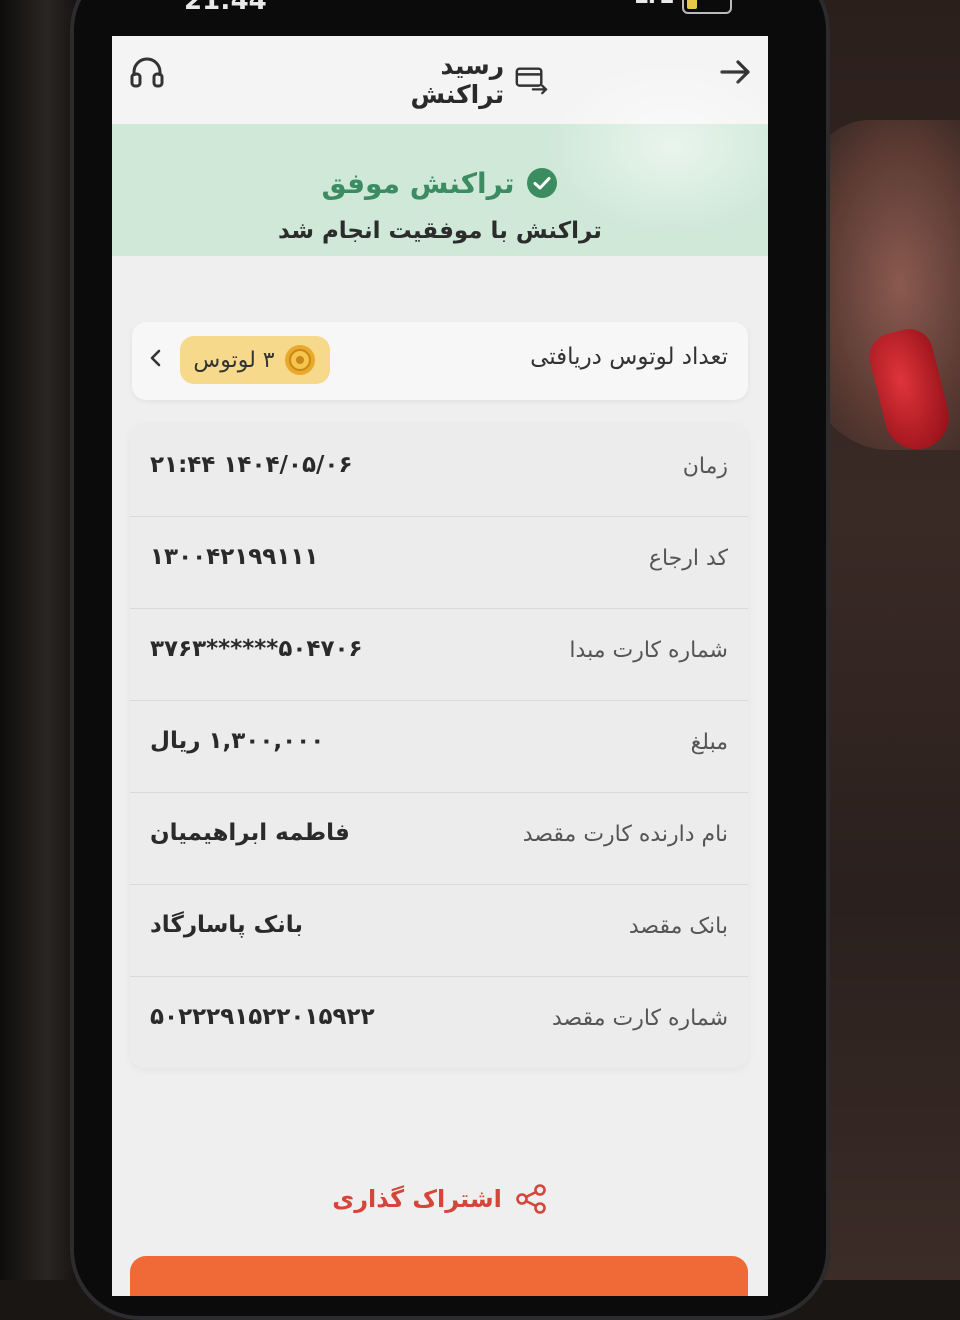 The height and width of the screenshot is (1320, 960). What do you see at coordinates (541, 183) in the screenshot?
I see `check-circle-icon` at bounding box center [541, 183].